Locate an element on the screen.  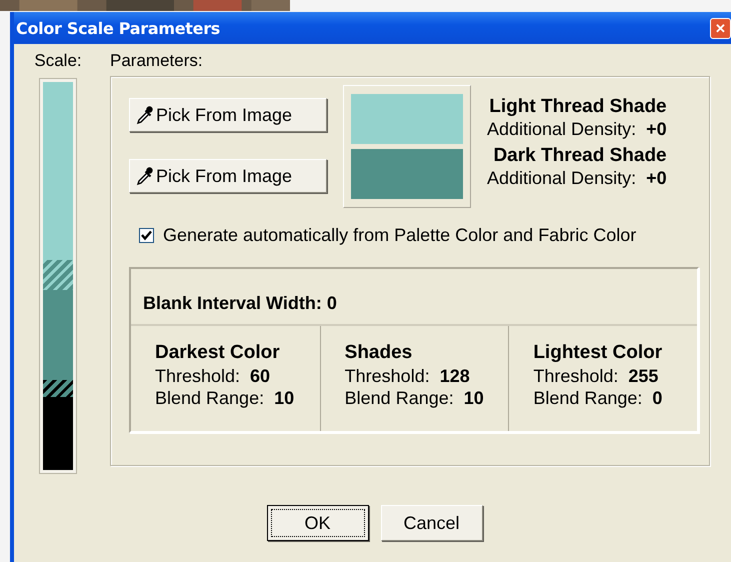
shade-title: Dark Thread Shade is located at coordinates (580, 155).